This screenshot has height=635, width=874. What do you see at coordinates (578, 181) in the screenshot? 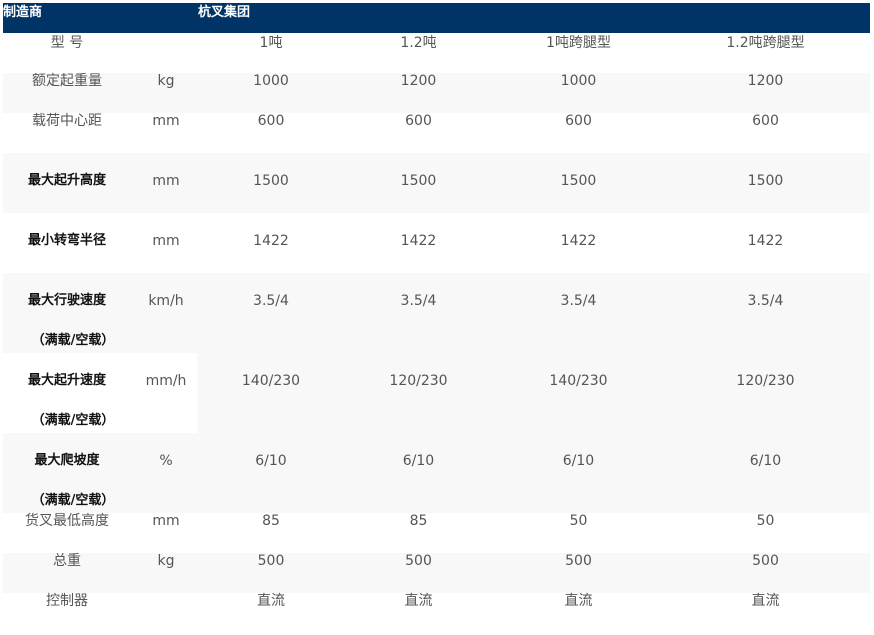
I see `cell-max-lift-height-3: 1500` at bounding box center [578, 181].